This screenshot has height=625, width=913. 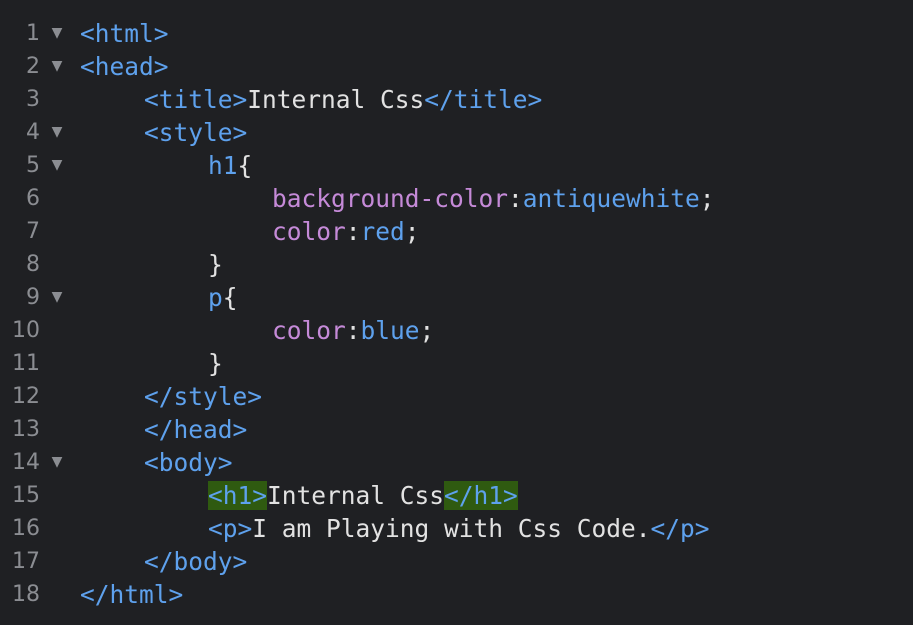 I want to click on code-content: p{, so click(x=223, y=297).